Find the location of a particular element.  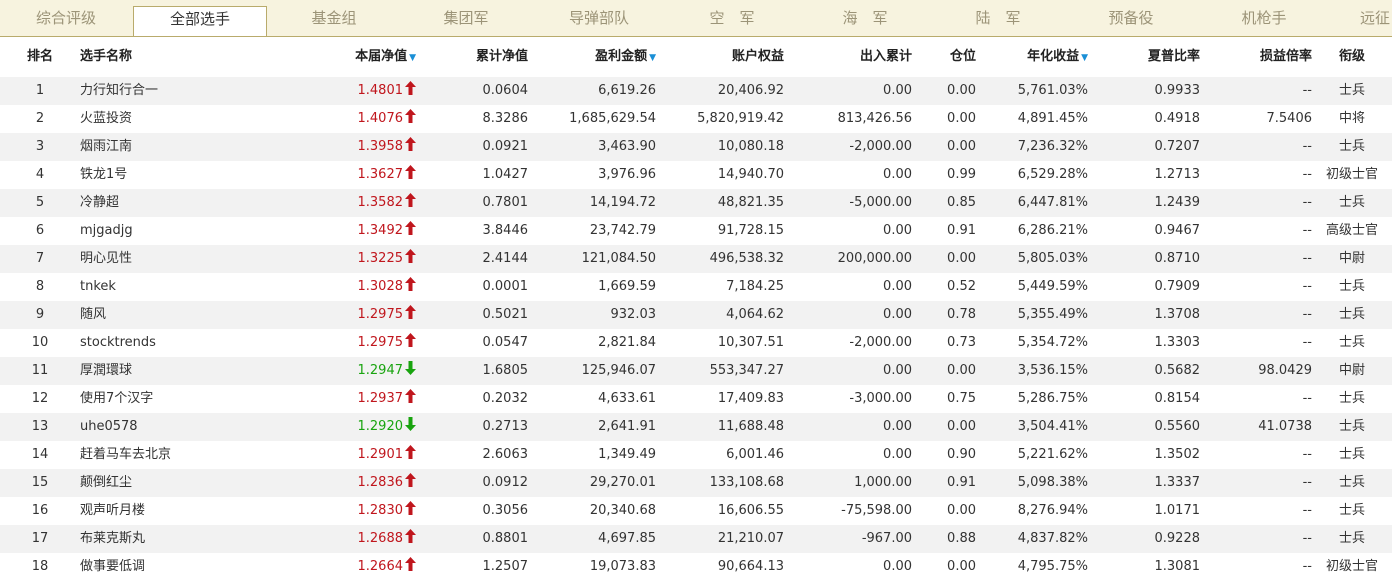

col-header-cum-nav: 累计净值 is located at coordinates (478, 57).